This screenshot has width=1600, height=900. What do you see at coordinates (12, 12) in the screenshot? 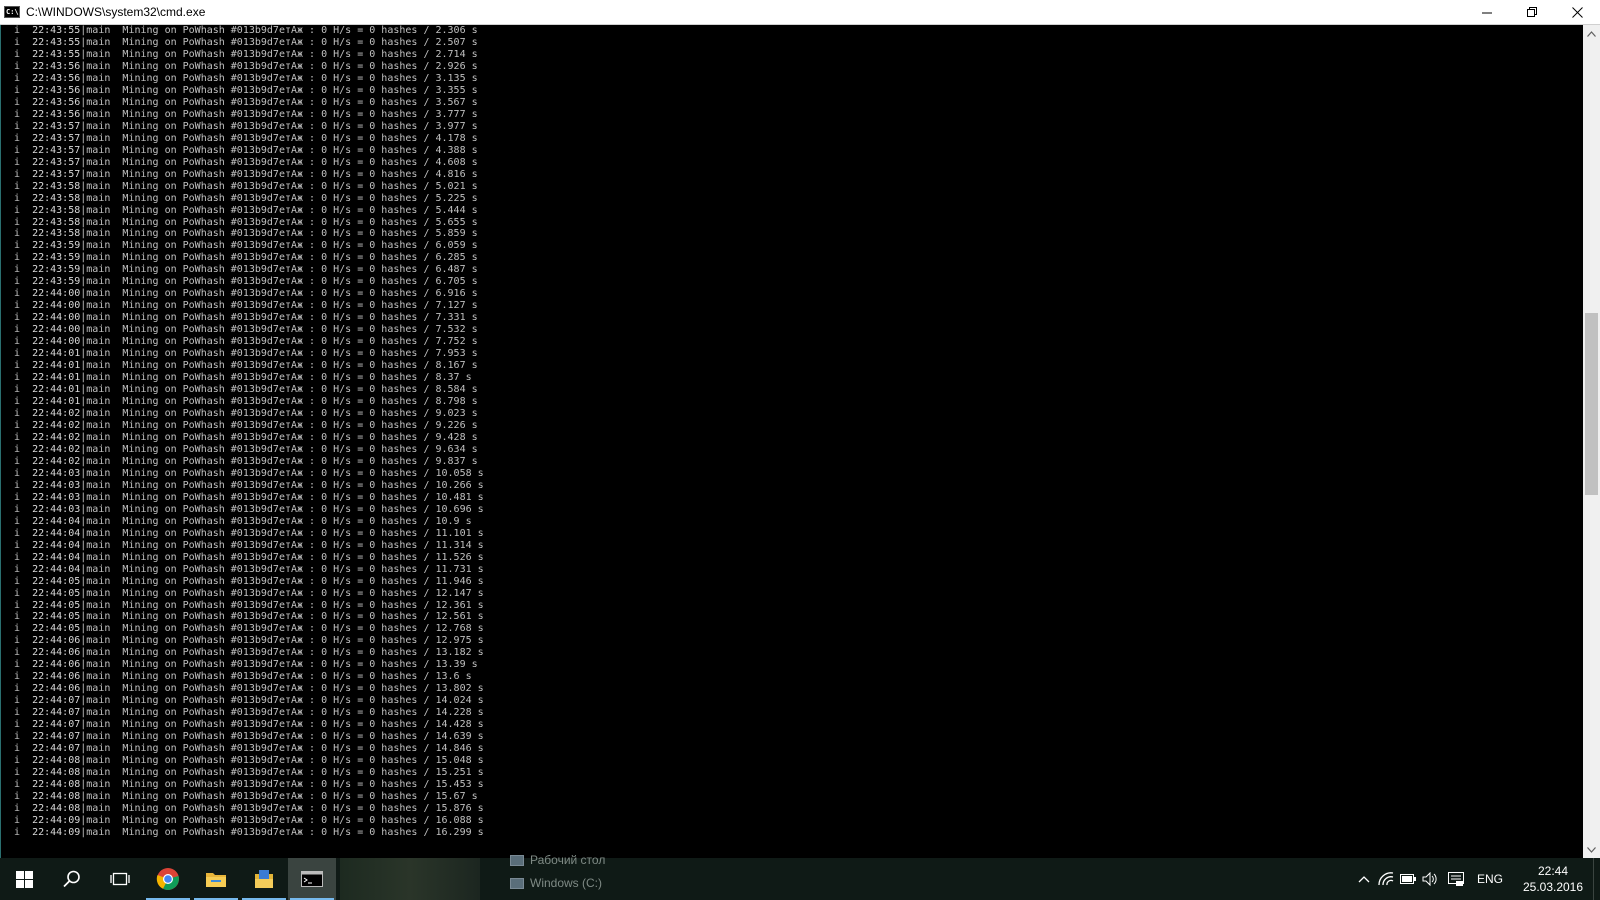
I see `cmd-icon: C:\` at bounding box center [12, 12].